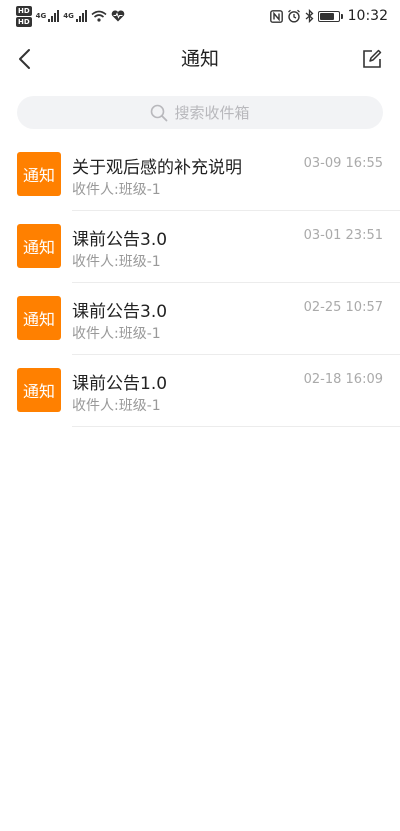 This screenshot has height=831, width=400. Describe the element at coordinates (200, 16) in the screenshot. I see `status-bar: HD HD 4G 4G 10:32` at that location.